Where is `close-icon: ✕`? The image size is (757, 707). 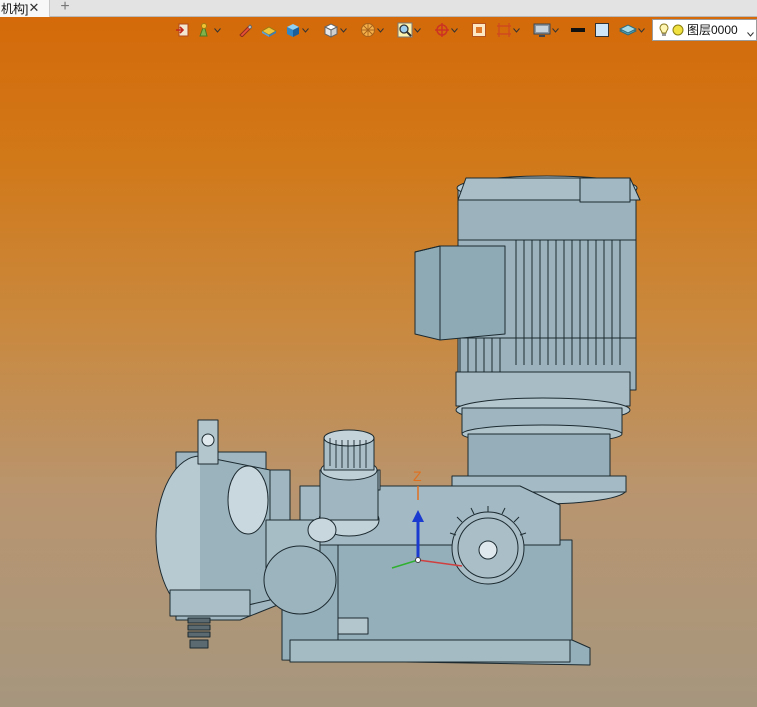
close-icon: ✕ is located at coordinates (34, 8).